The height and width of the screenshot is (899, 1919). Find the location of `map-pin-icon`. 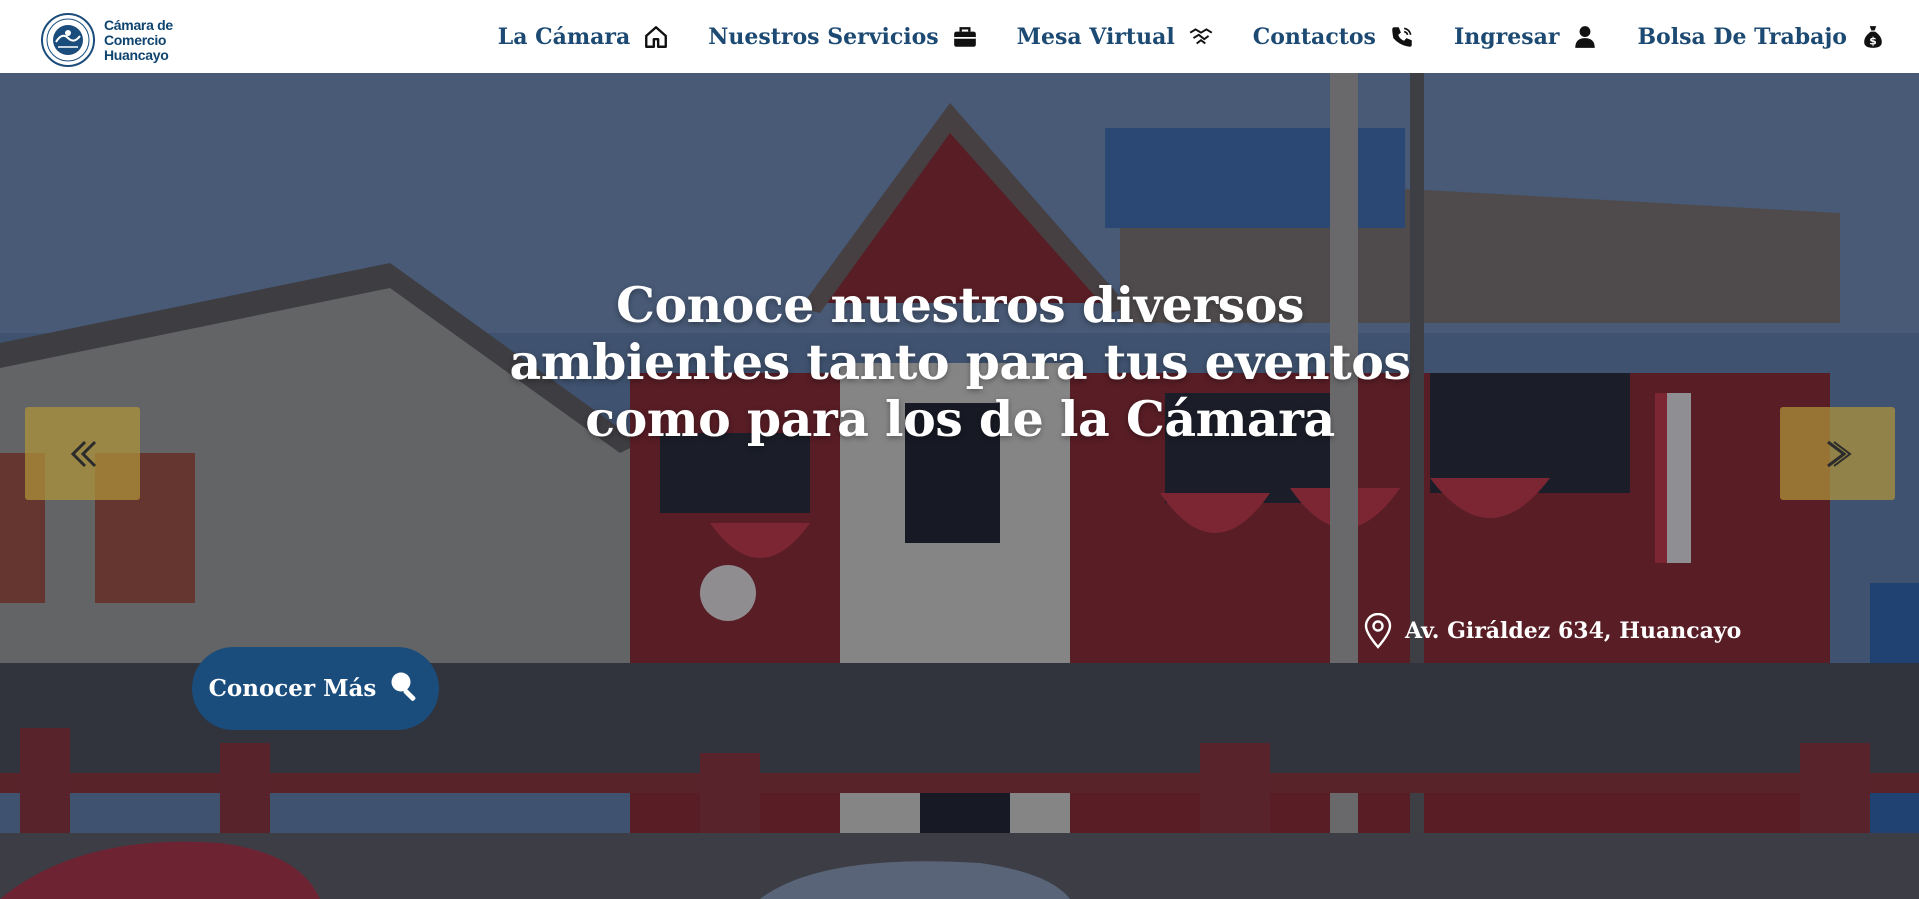

map-pin-icon is located at coordinates (1378, 631).